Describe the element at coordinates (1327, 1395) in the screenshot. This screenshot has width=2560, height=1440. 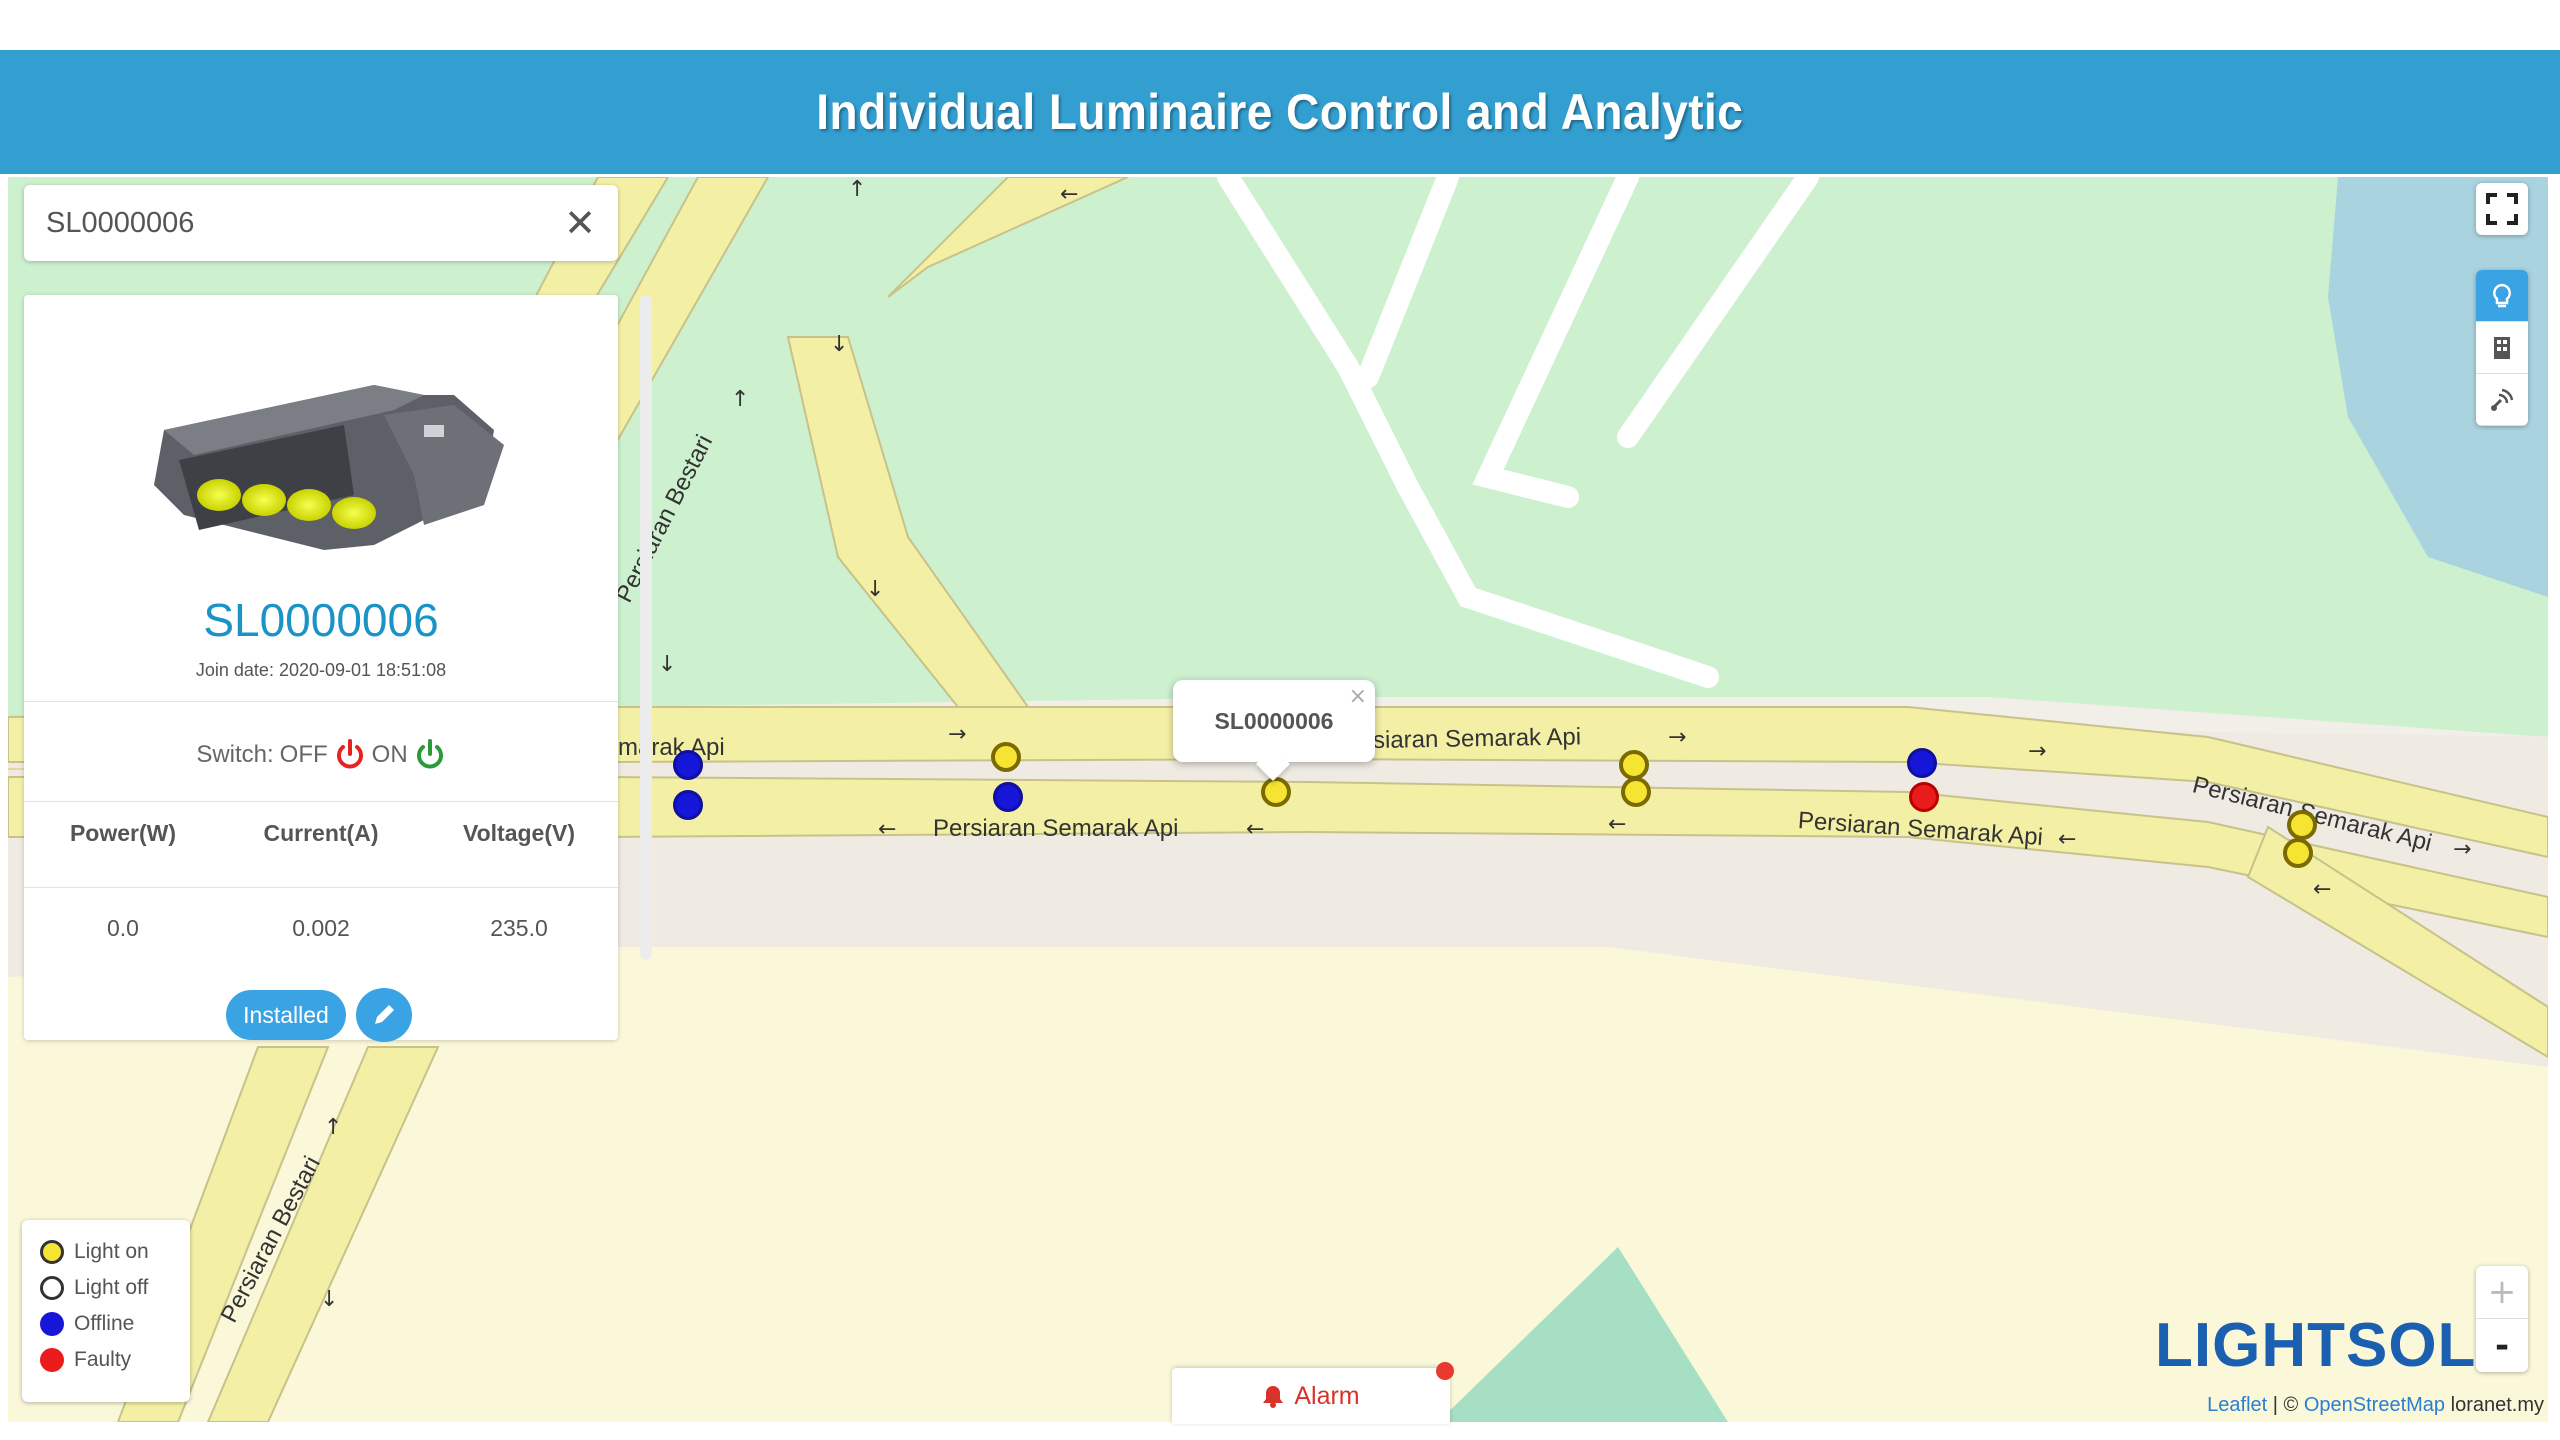
I see `alarm-label: Alarm` at that location.